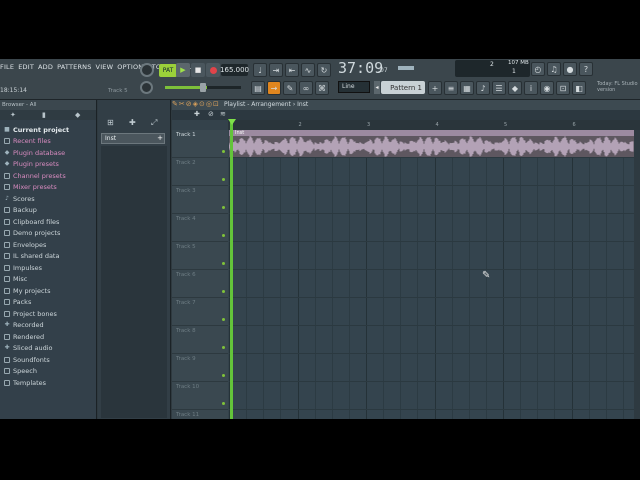  I want to click on track-header: Track 1, so click(200, 144).